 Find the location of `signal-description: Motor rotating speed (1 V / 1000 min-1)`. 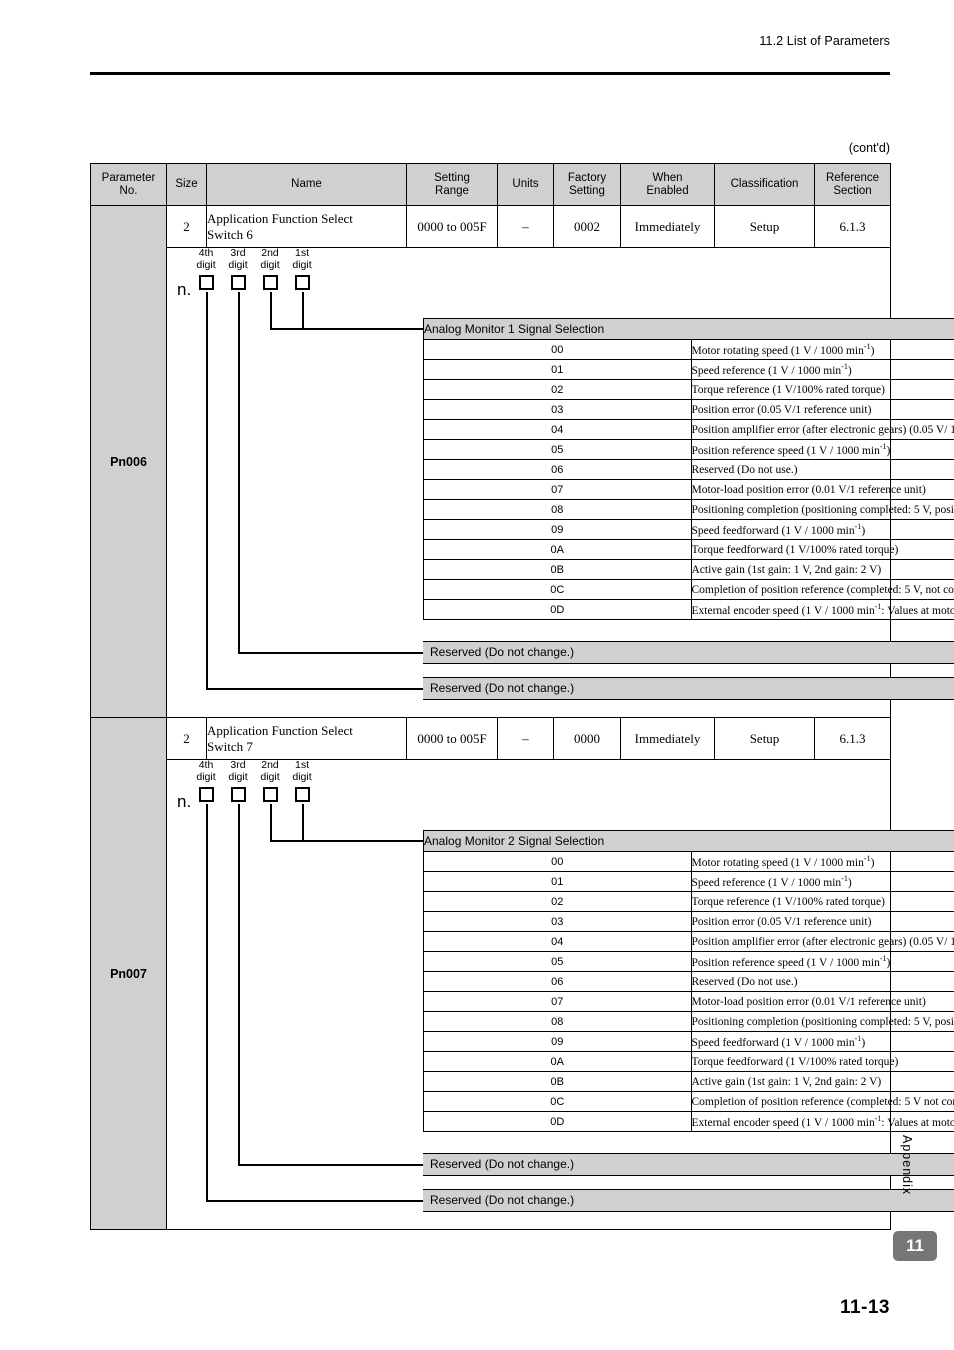

signal-description: Motor rotating speed (1 V / 1000 min-1) is located at coordinates (822, 861).